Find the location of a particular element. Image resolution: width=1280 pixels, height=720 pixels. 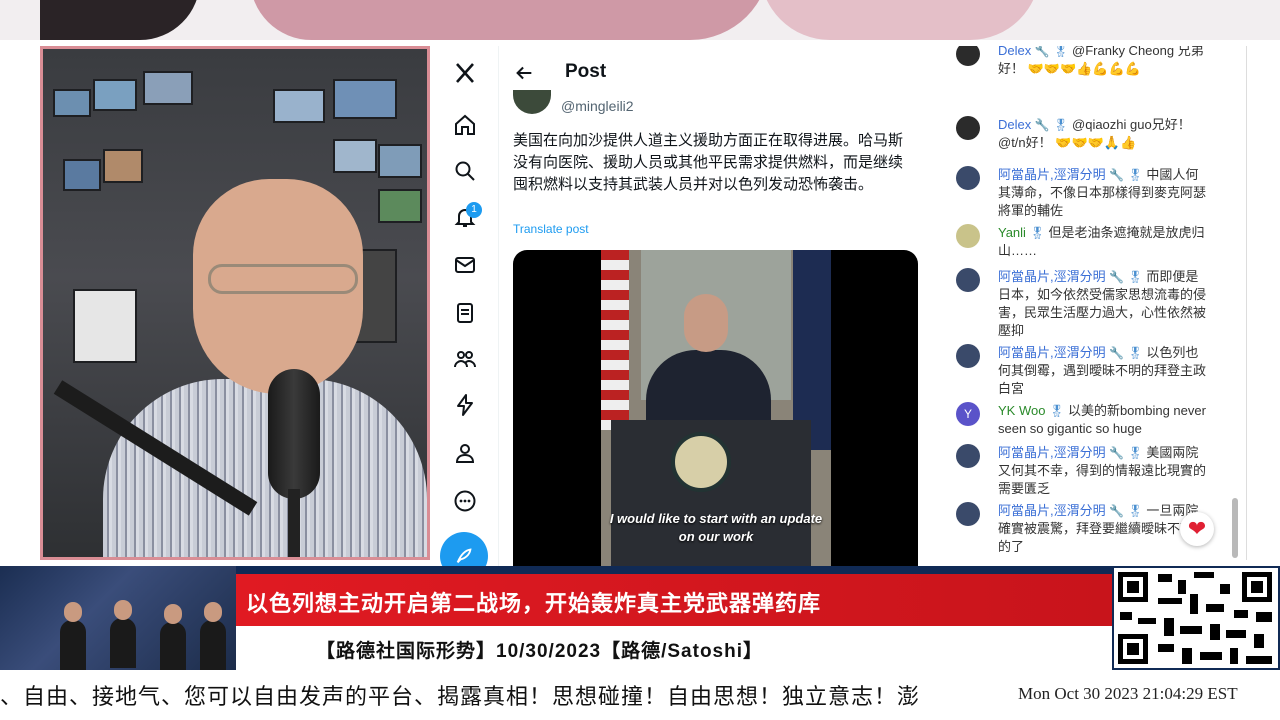

subline-banner: 【路德社国际形势】10/30/2023【路德/Satoshi】 is located at coordinates (674, 648).